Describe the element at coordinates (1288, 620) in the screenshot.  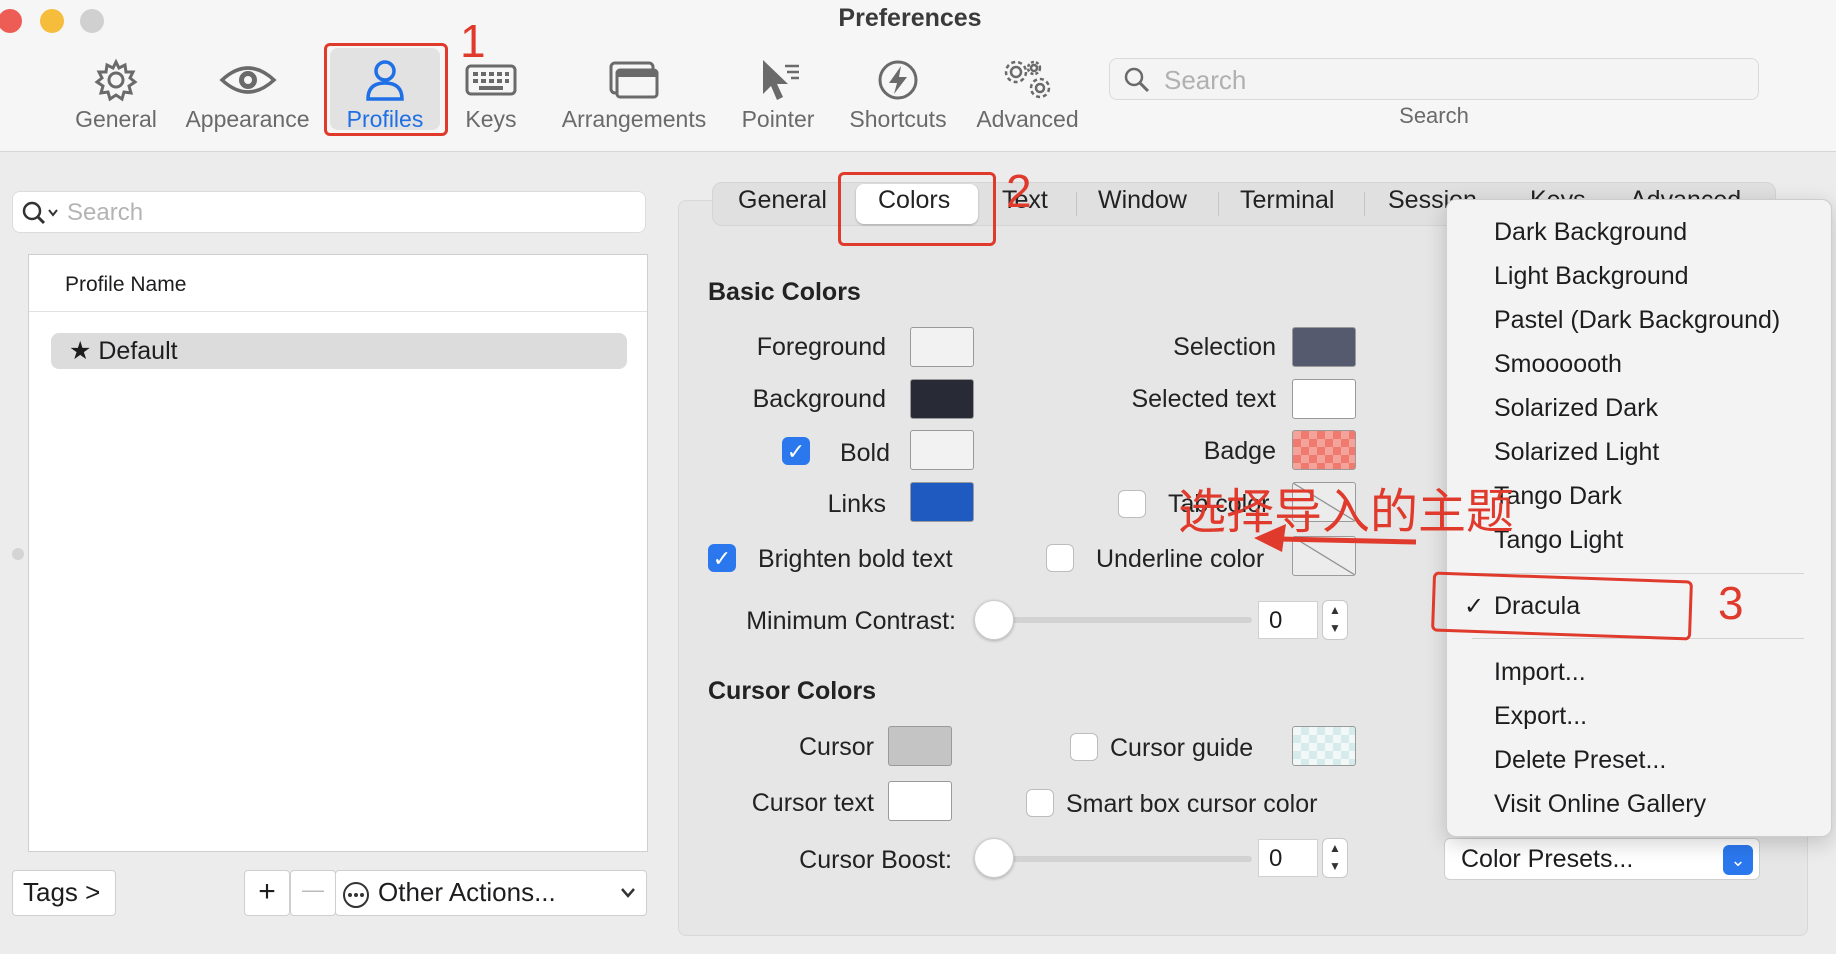
I see `minimum-contrast-value: 0` at that location.